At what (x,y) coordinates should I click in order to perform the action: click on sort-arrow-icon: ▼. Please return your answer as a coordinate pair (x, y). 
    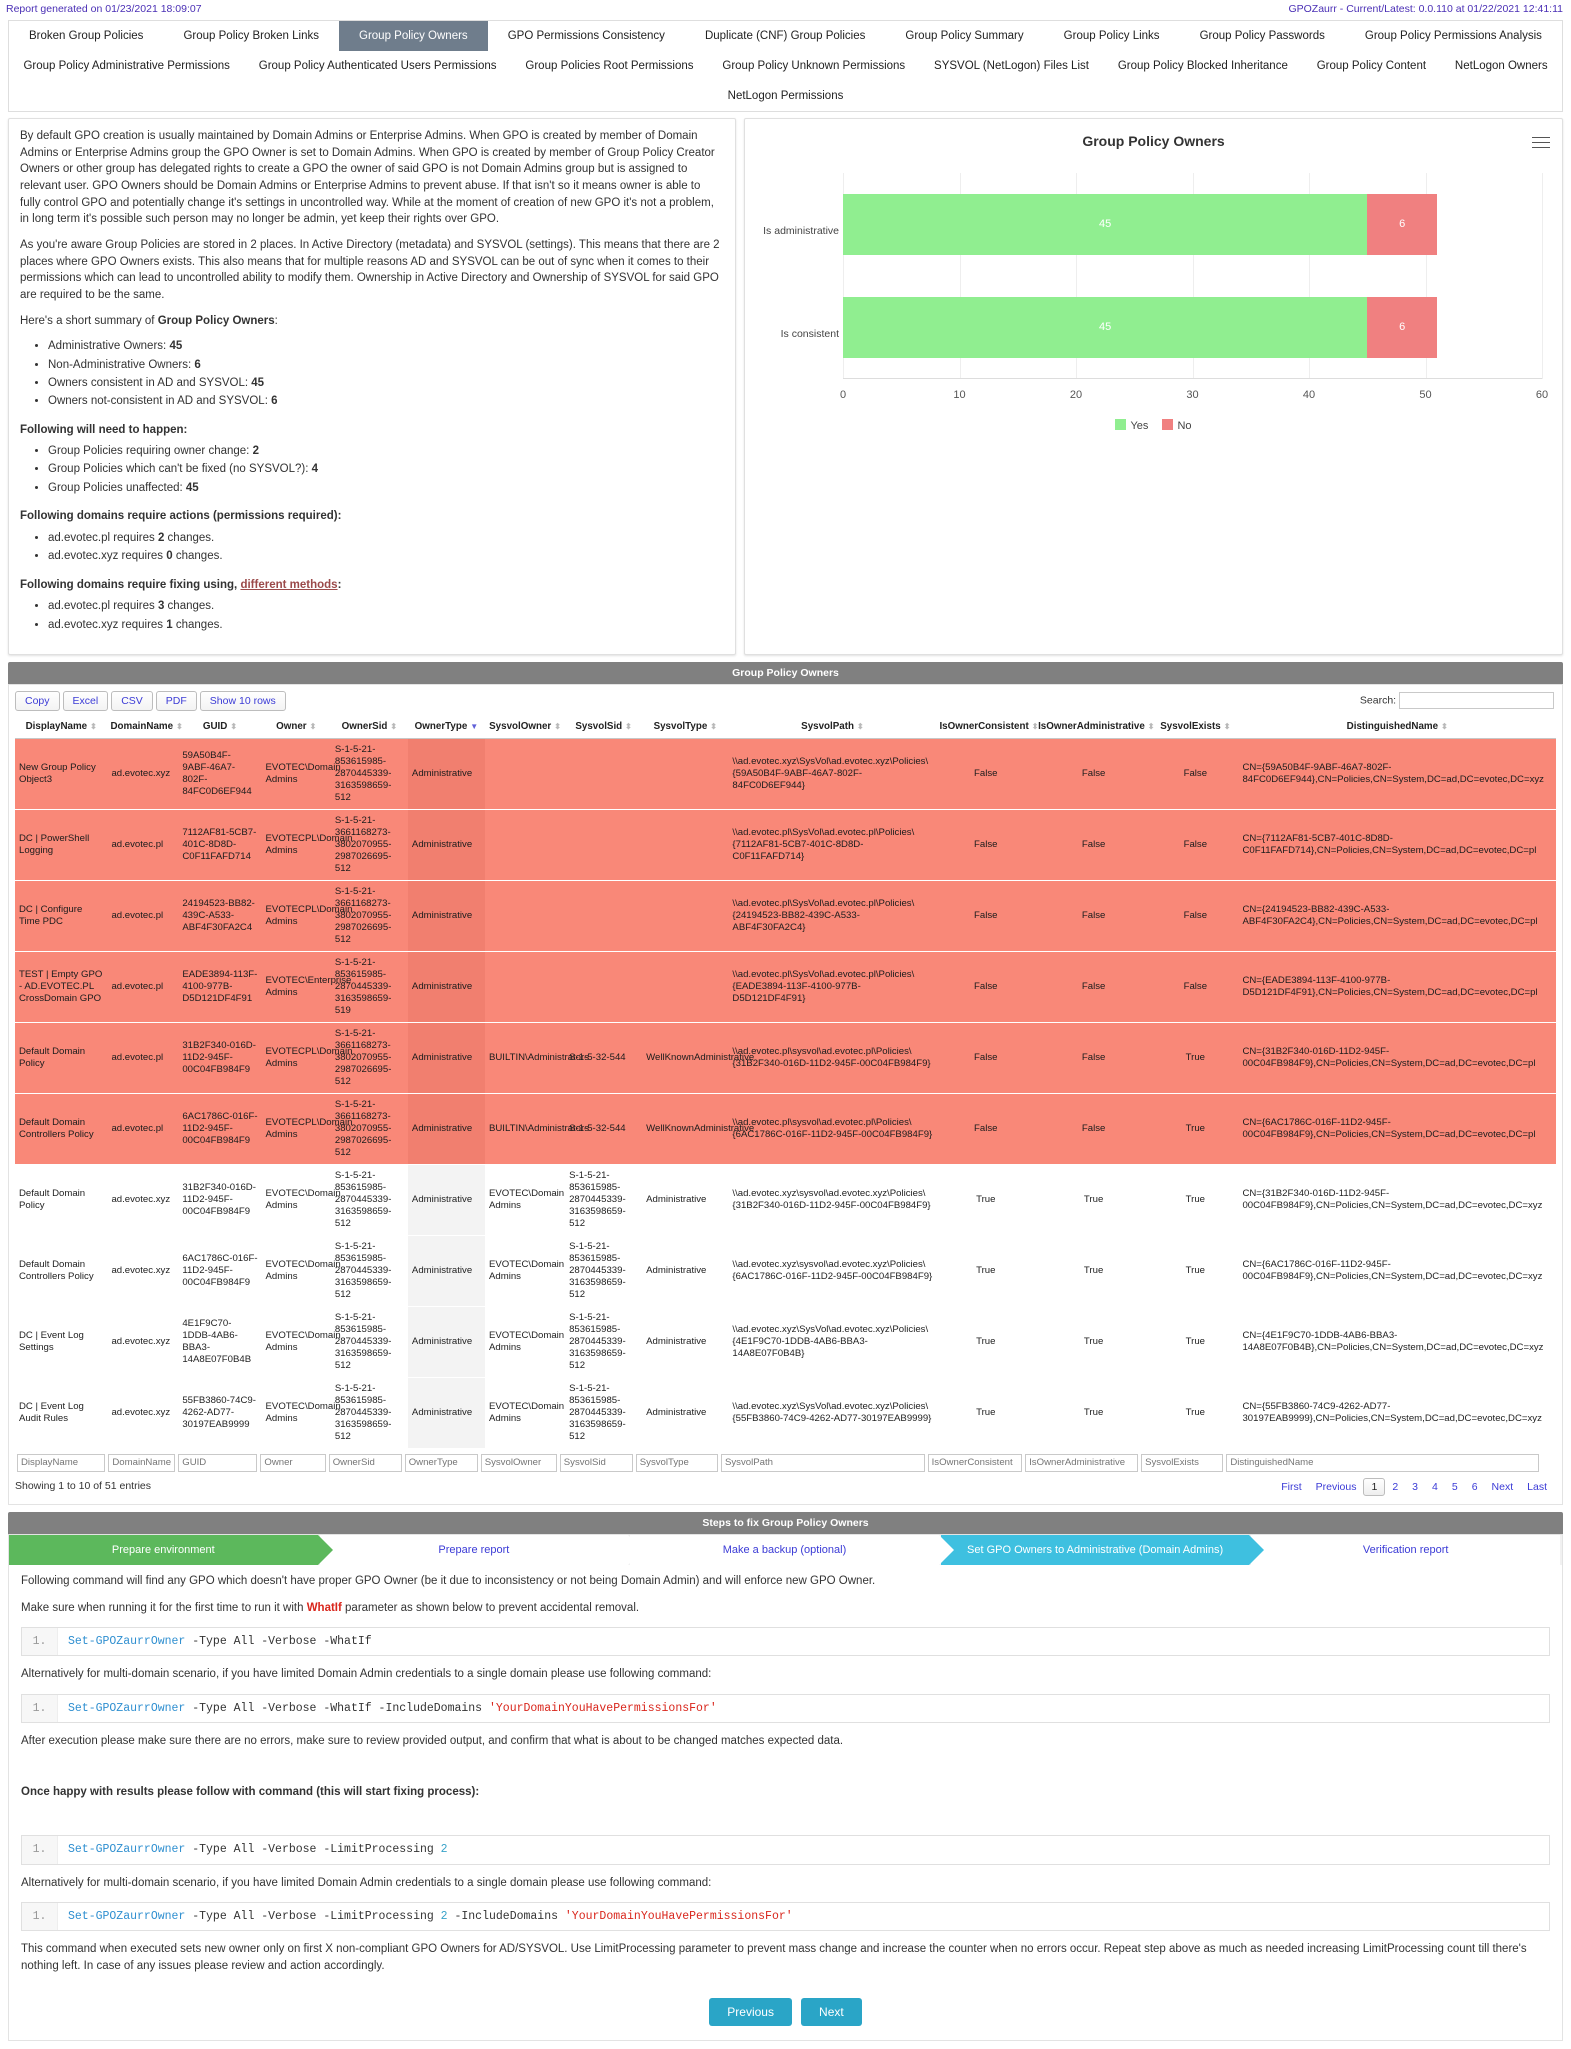
    Looking at the image, I should click on (474, 726).